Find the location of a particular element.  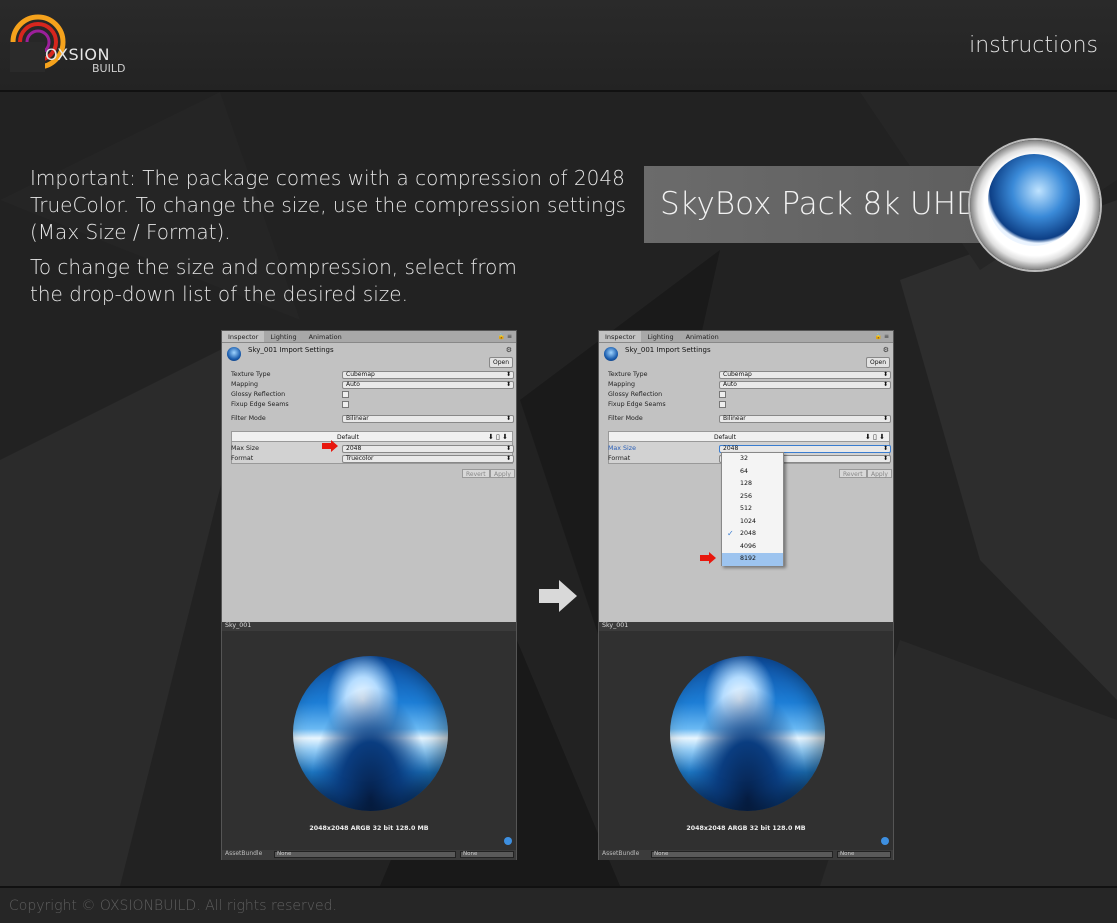

format-select: Truecolor ⬍ is located at coordinates (428, 459).